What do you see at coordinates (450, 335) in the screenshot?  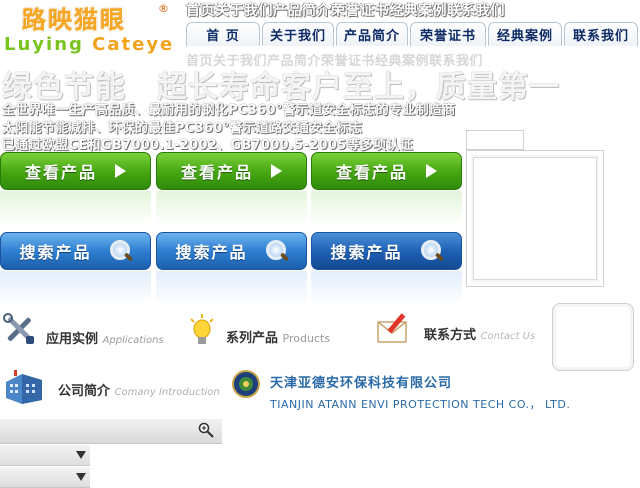 I see `section-contact-label: 联系方式` at bounding box center [450, 335].